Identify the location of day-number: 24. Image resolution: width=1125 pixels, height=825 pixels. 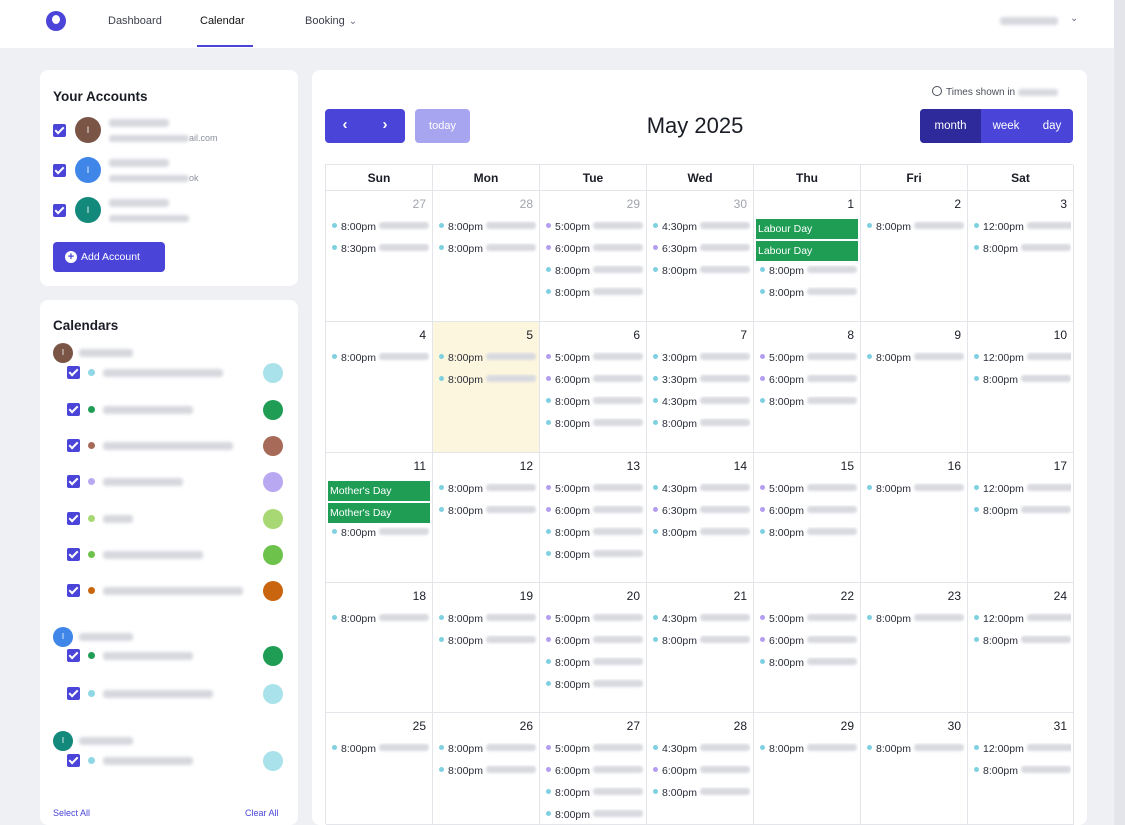
(1060, 596).